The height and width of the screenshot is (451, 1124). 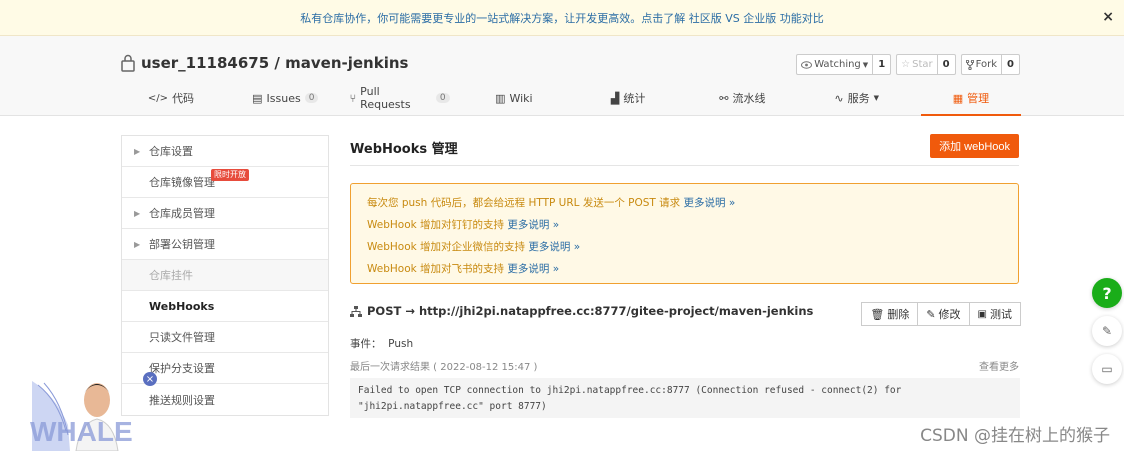 What do you see at coordinates (931, 314) in the screenshot?
I see `edit-icon: ✎` at bounding box center [931, 314].